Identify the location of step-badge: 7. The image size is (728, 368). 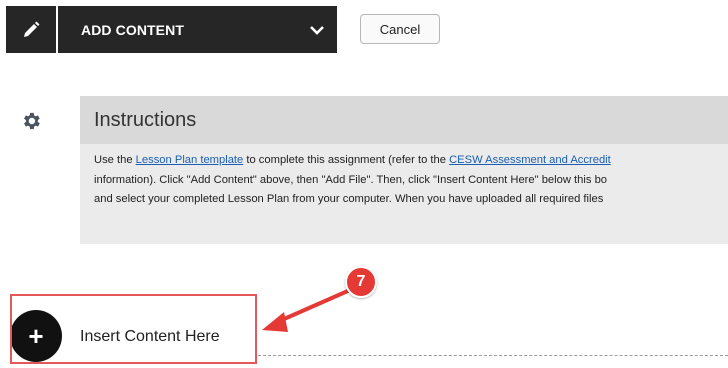
(361, 282).